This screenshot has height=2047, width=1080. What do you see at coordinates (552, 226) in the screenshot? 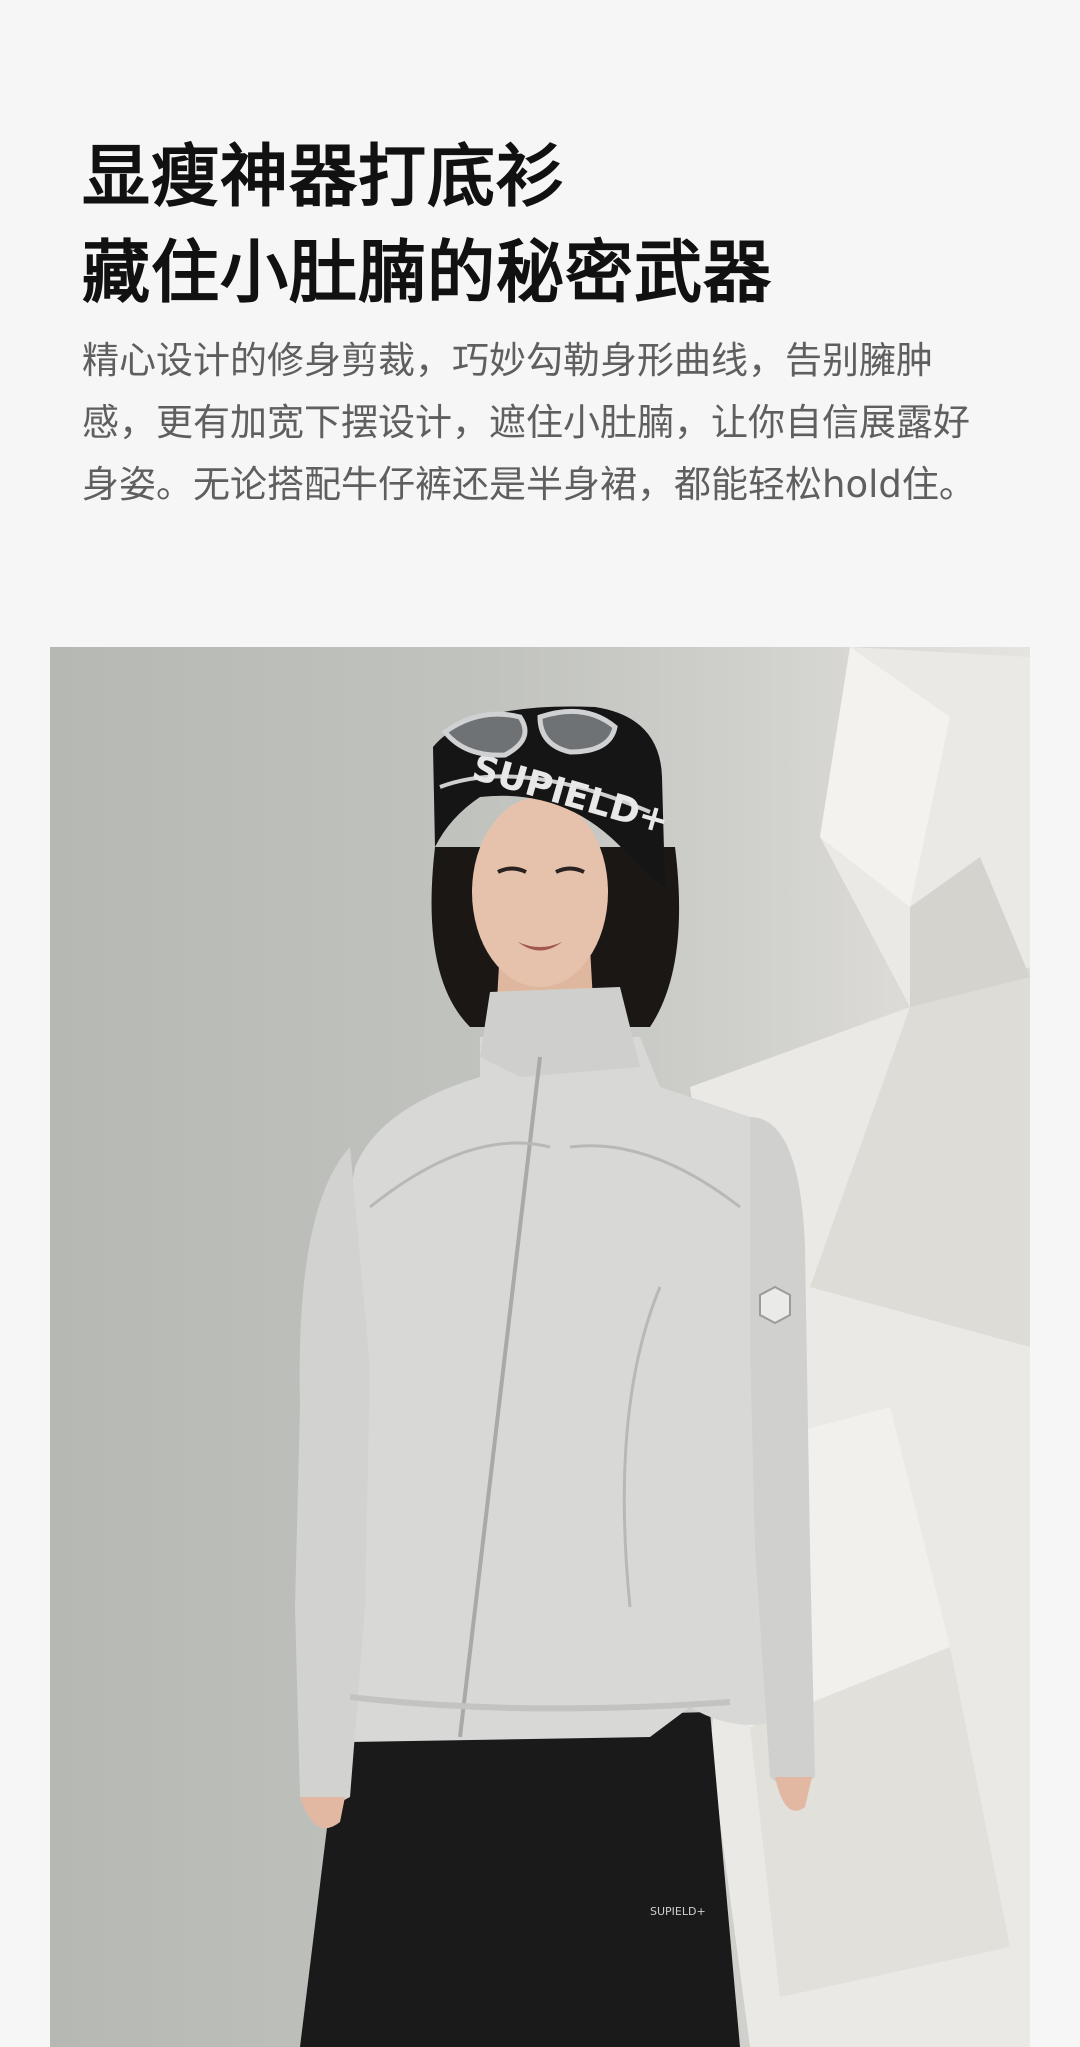
I see `headline: 显瘦神器打底衫 藏住小肚腩的秘密武器` at bounding box center [552, 226].